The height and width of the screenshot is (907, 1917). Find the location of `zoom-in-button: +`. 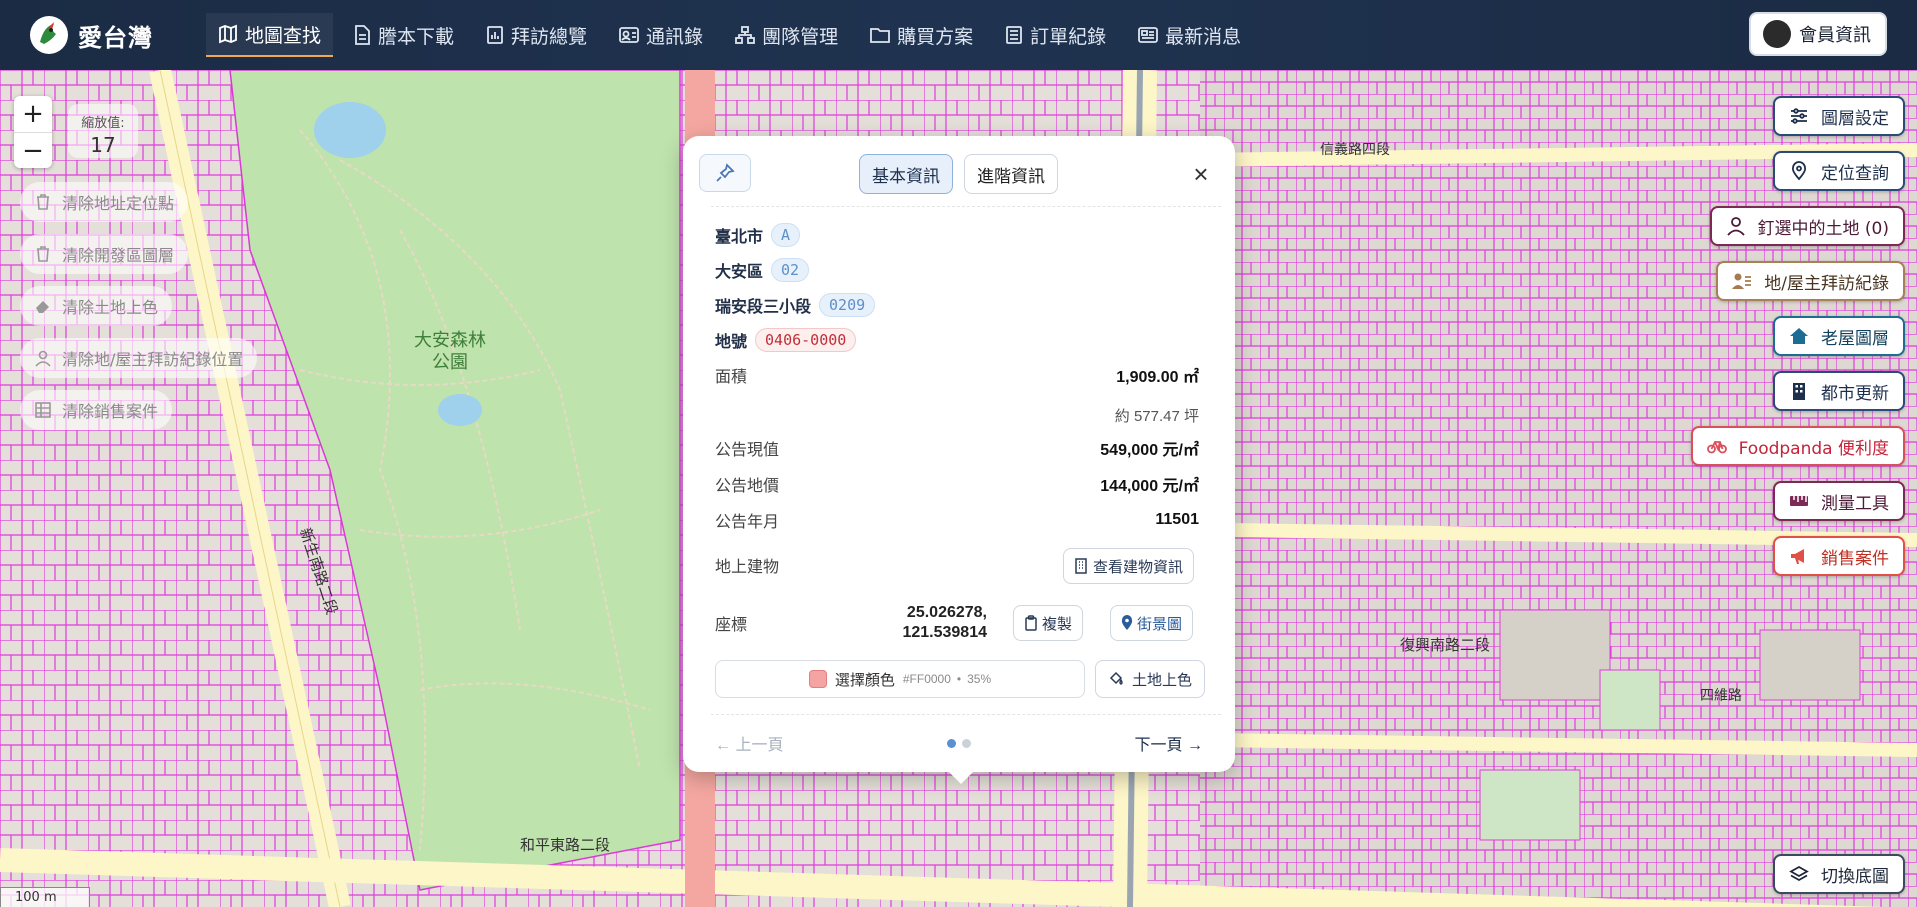

zoom-in-button: + is located at coordinates (33, 114).